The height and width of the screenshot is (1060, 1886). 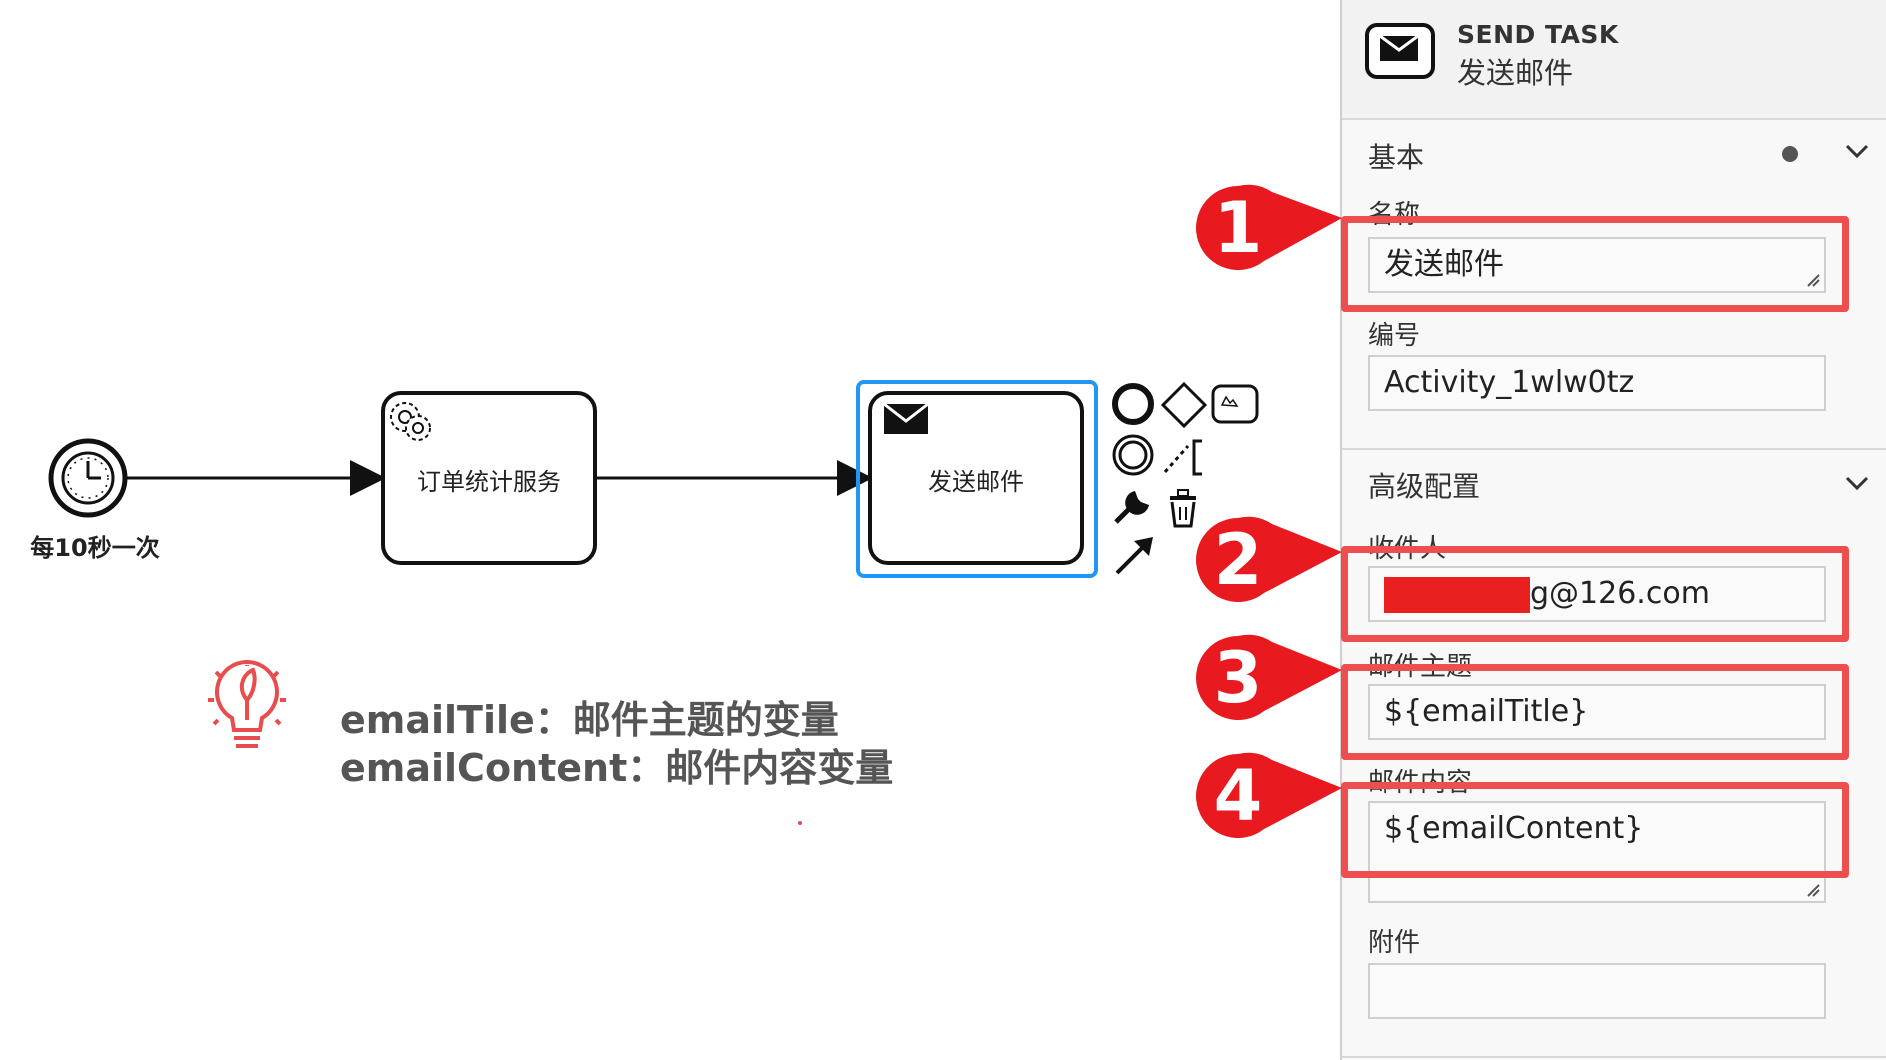 I want to click on timer-icon, so click(x=88, y=478).